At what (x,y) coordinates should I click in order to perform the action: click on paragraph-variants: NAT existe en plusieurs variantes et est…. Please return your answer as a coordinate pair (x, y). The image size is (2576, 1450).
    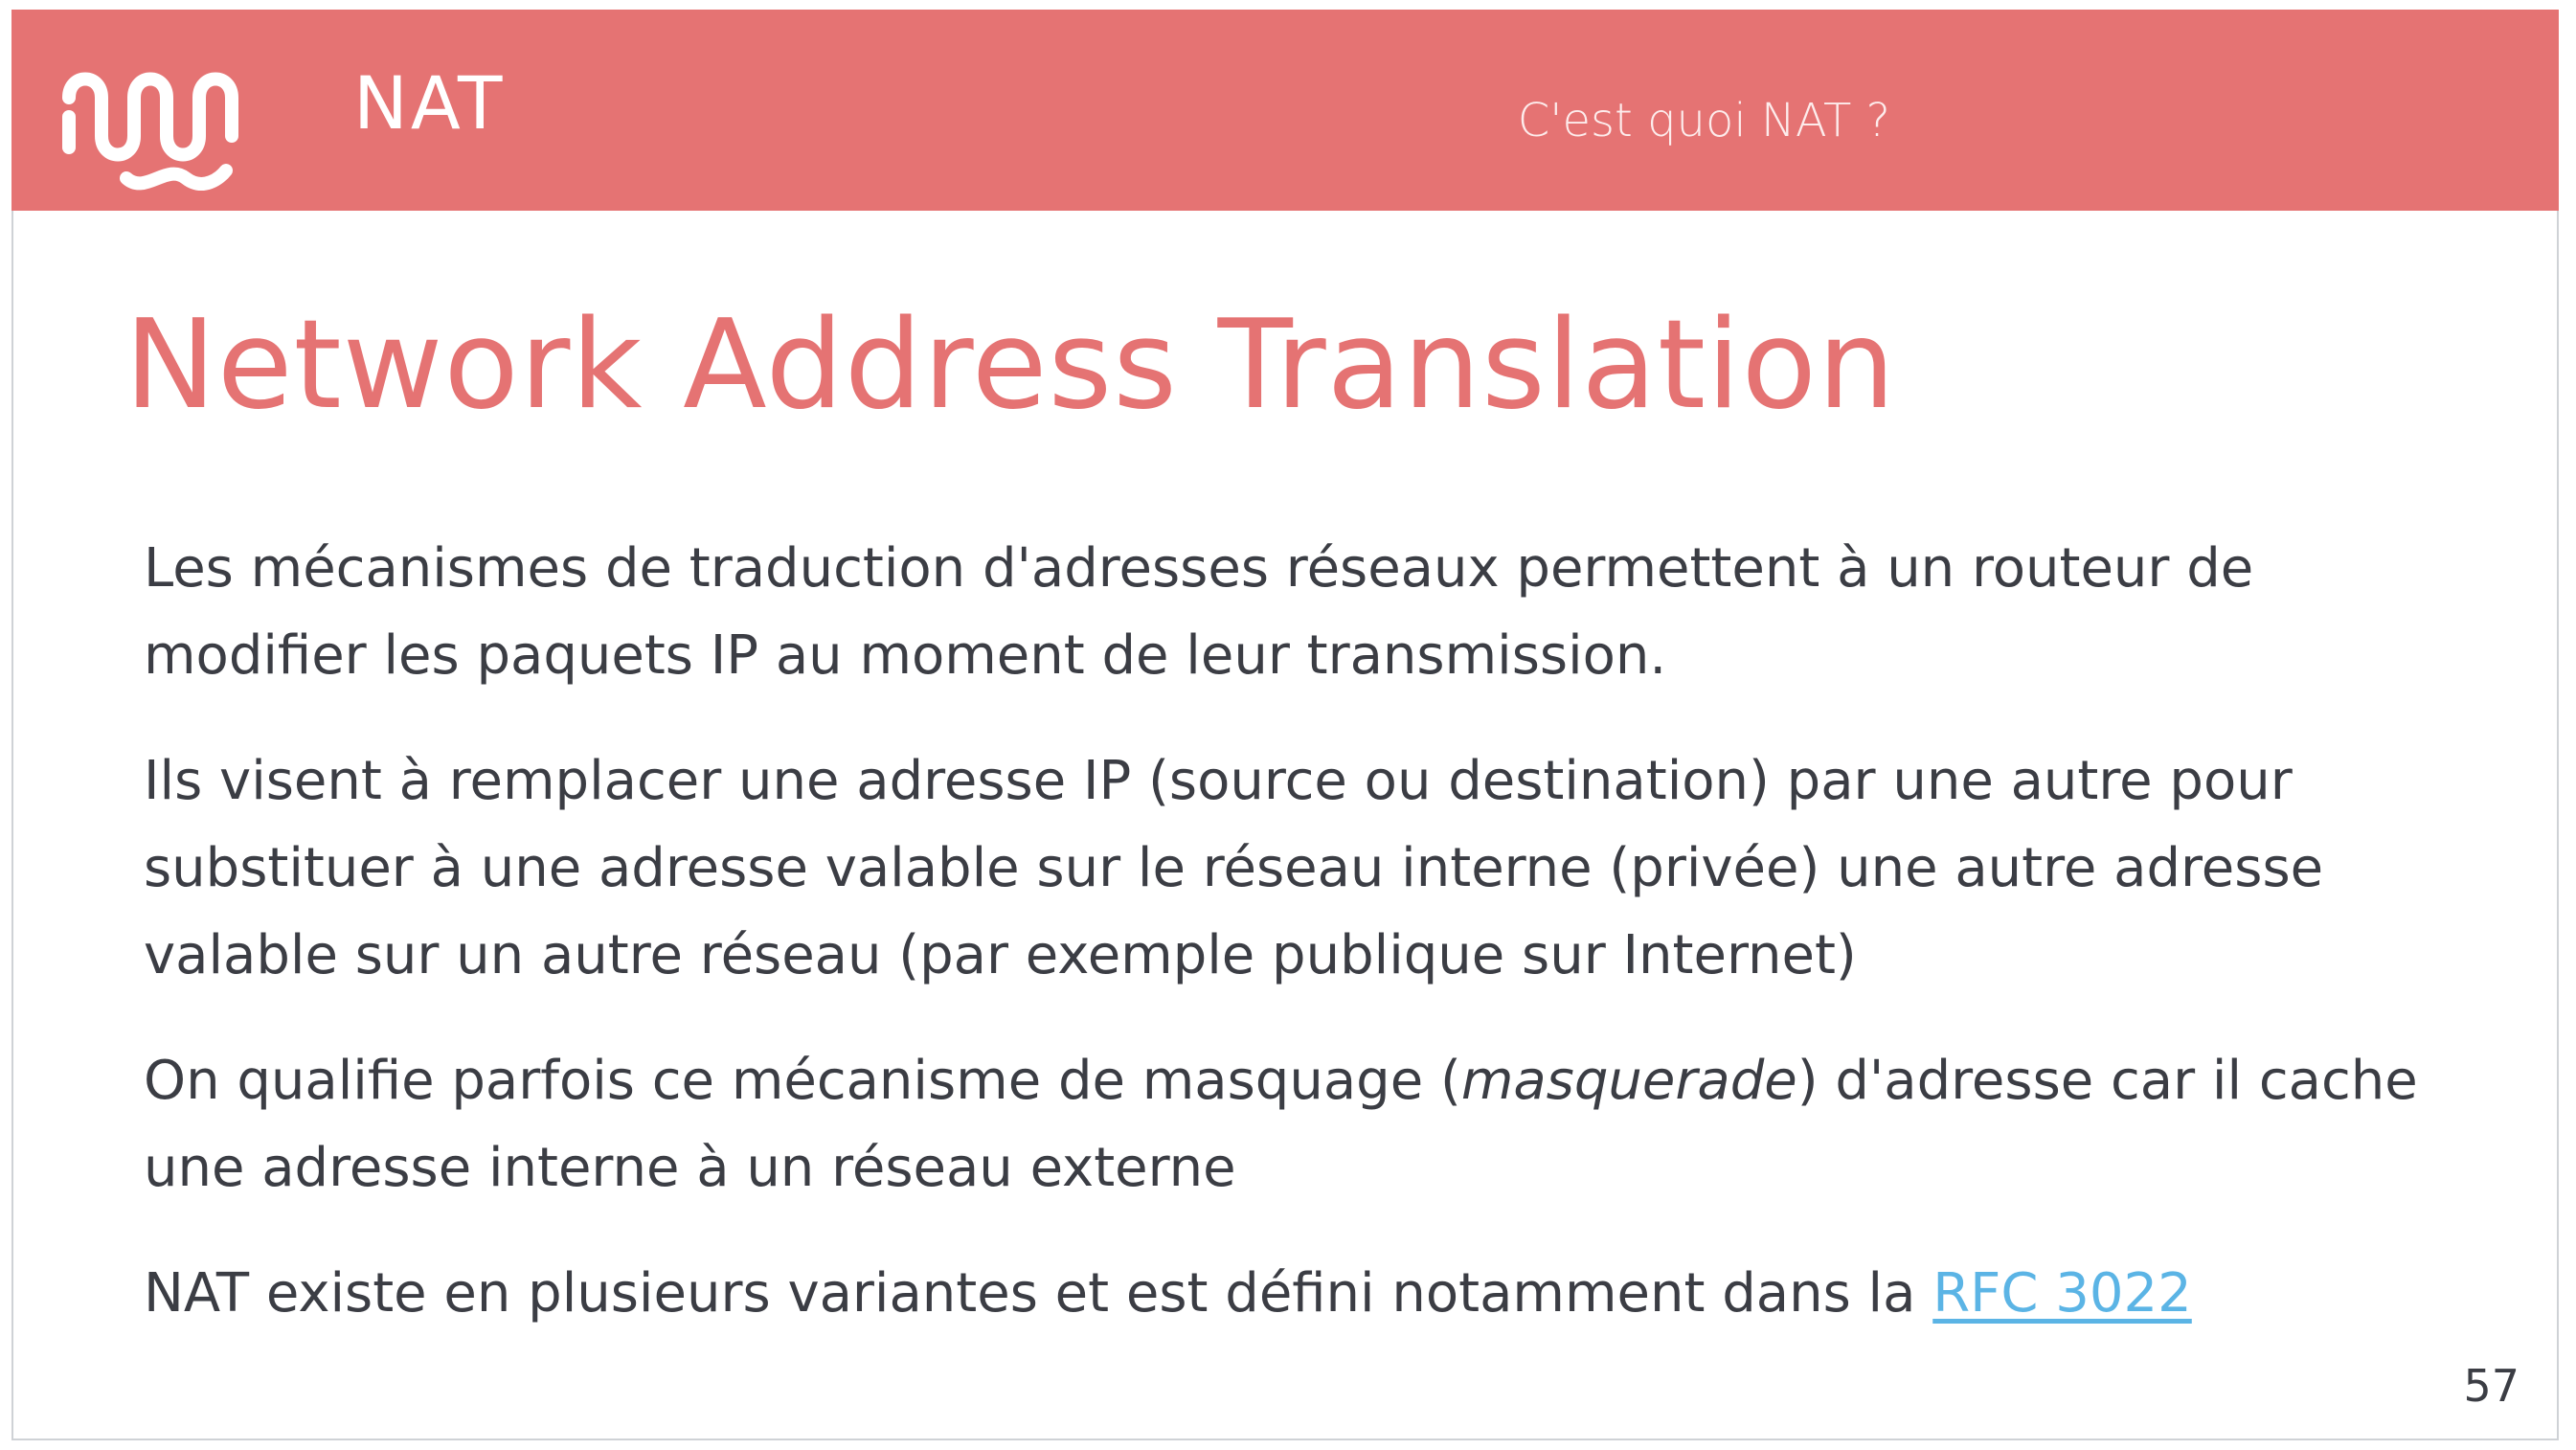
    Looking at the image, I should click on (1312, 1293).